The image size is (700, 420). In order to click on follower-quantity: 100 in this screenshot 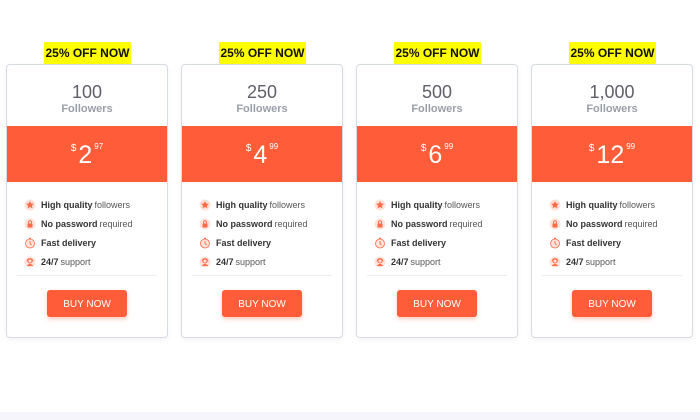, I will do `click(87, 92)`.